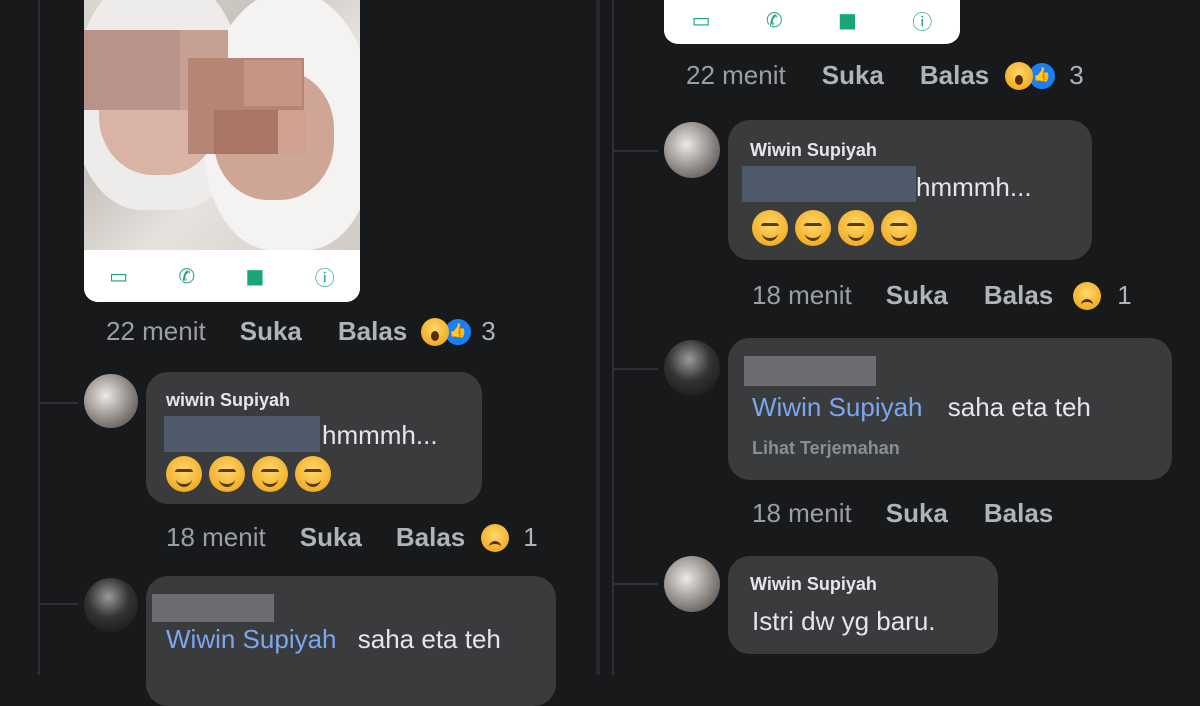 This screenshot has width=1200, height=706. Describe the element at coordinates (222, 125) in the screenshot. I see `blurred-photo` at that location.